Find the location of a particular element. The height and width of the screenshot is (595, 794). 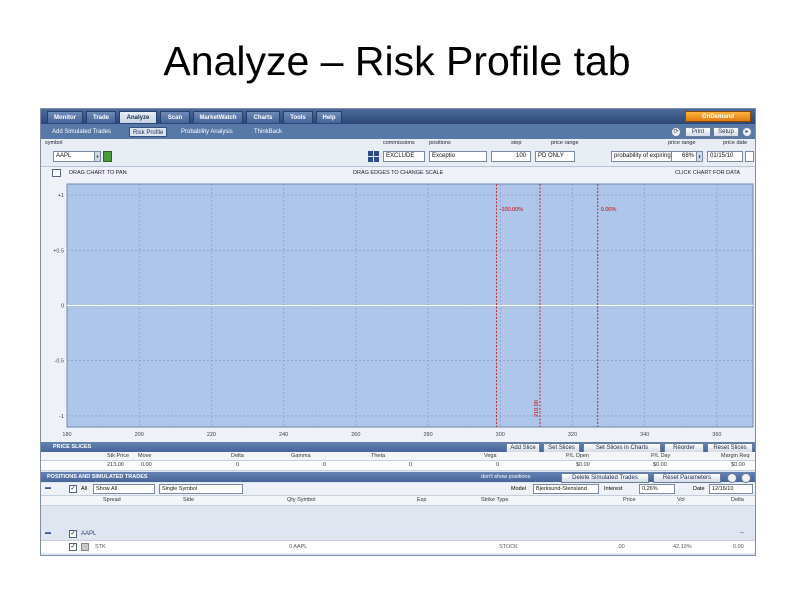

cell-vol: 42.13% is located at coordinates (682, 547).